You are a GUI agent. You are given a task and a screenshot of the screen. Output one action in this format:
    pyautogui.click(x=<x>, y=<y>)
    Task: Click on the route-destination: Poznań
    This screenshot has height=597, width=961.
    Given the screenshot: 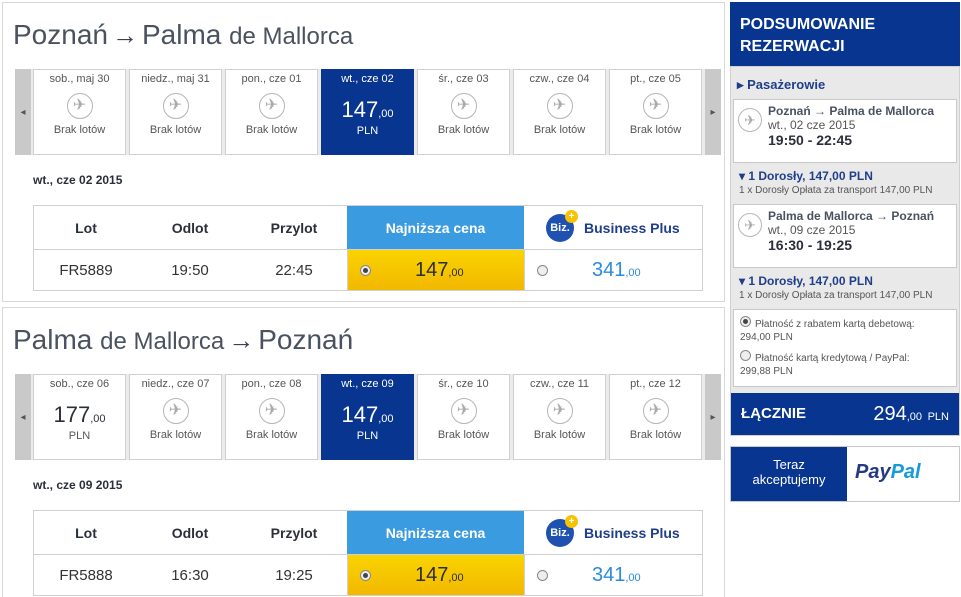 What is the action you would take?
    pyautogui.click(x=306, y=339)
    